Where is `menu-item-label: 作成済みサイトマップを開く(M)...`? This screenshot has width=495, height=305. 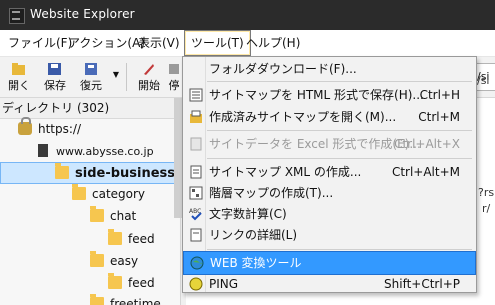 menu-item-label: 作成済みサイトマップを開く(M)... is located at coordinates (303, 117).